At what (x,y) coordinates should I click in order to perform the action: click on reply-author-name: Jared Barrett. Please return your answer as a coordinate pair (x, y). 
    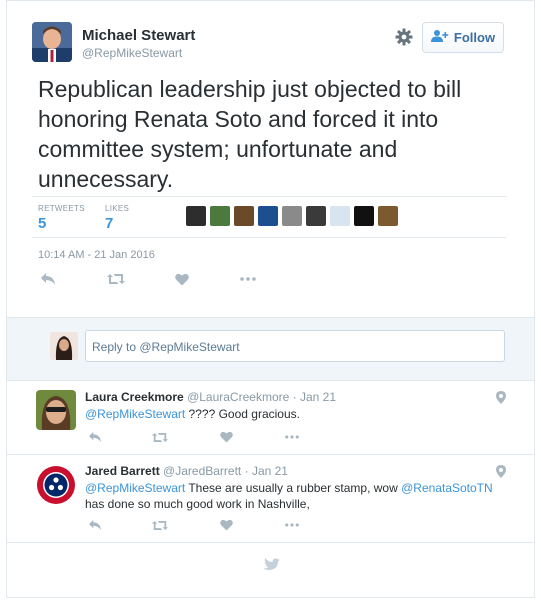
    Looking at the image, I should click on (122, 471).